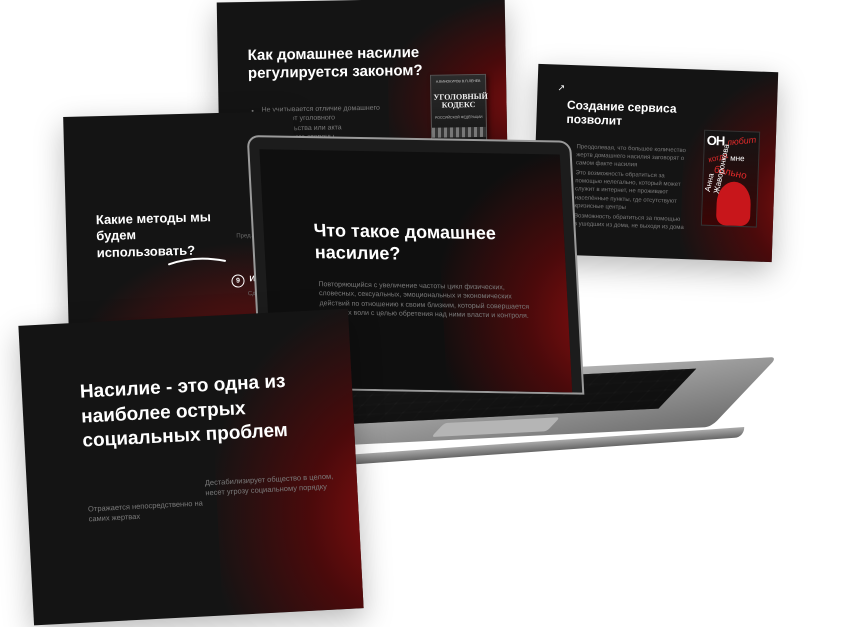 The height and width of the screenshot is (627, 844). Describe the element at coordinates (197, 261) in the screenshot. I see `underline-swash-icon` at that location.